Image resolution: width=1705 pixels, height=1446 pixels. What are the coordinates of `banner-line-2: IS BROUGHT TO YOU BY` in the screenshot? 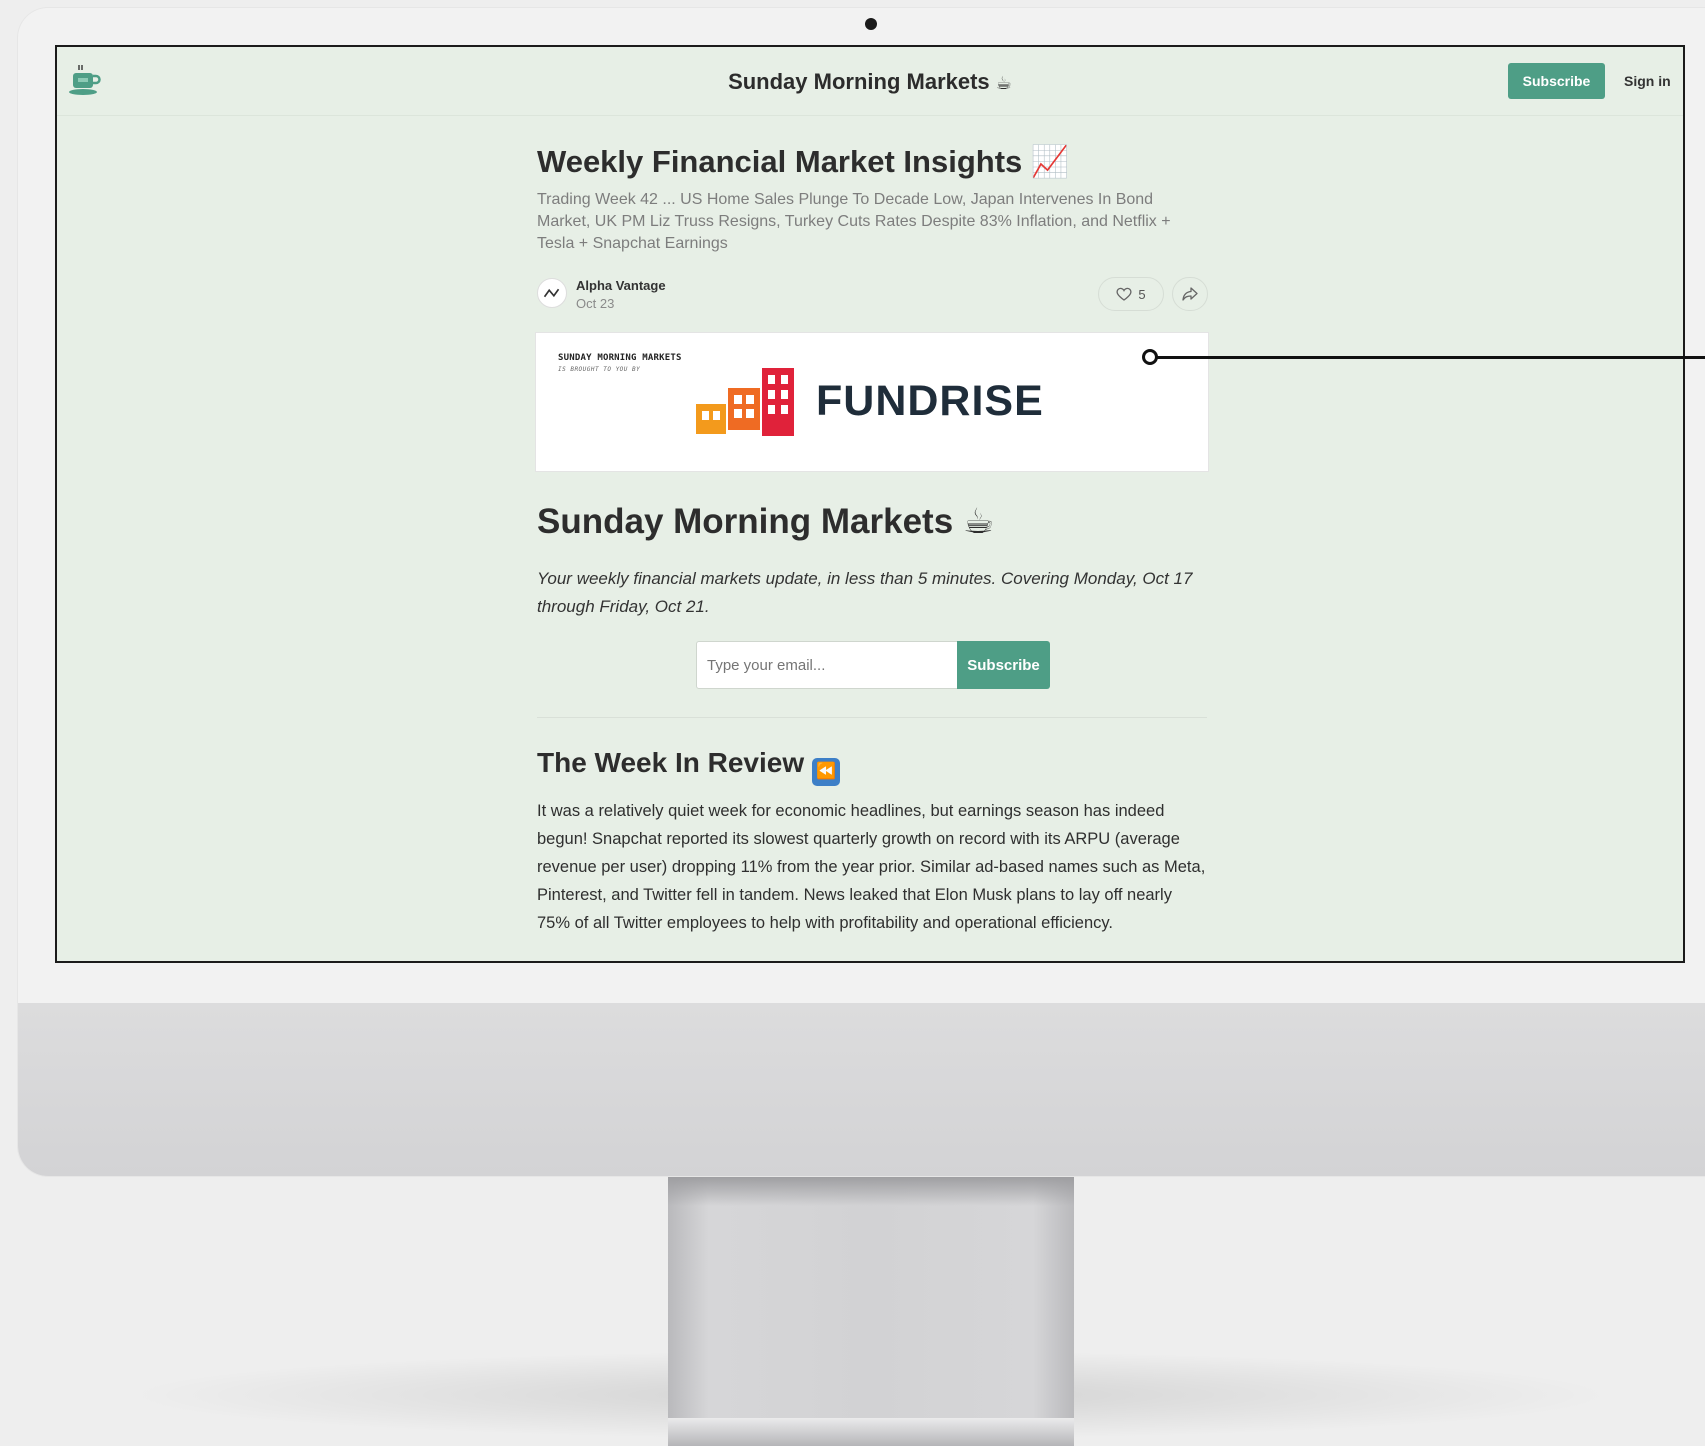 It's located at (599, 369).